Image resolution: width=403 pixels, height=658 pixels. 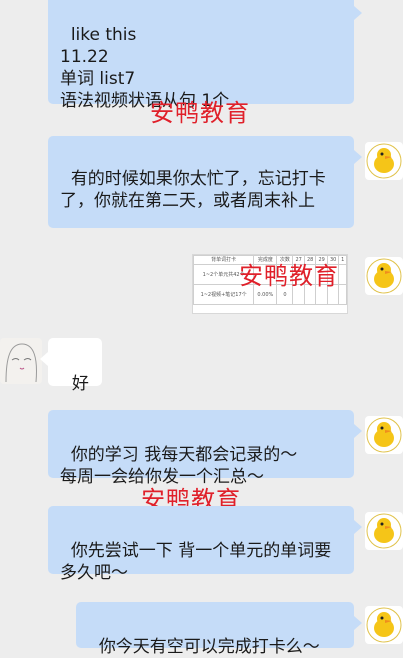 I want to click on message-bubble-received: 好, so click(x=71, y=366).